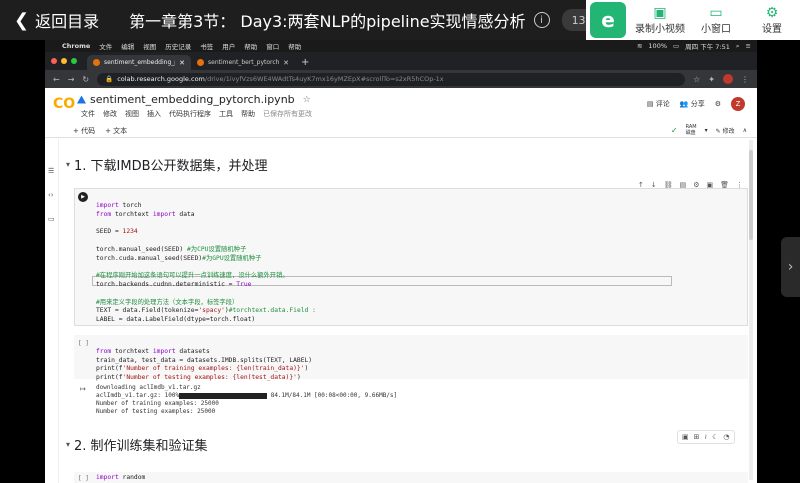  Describe the element at coordinates (51, 171) in the screenshot. I see `toc-icon: ☰` at that location.